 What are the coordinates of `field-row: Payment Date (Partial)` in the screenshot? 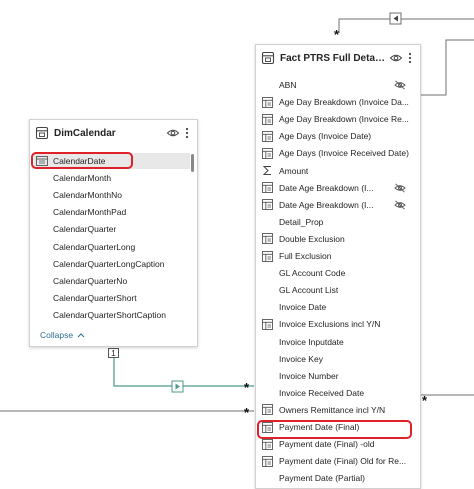 It's located at (340, 478).